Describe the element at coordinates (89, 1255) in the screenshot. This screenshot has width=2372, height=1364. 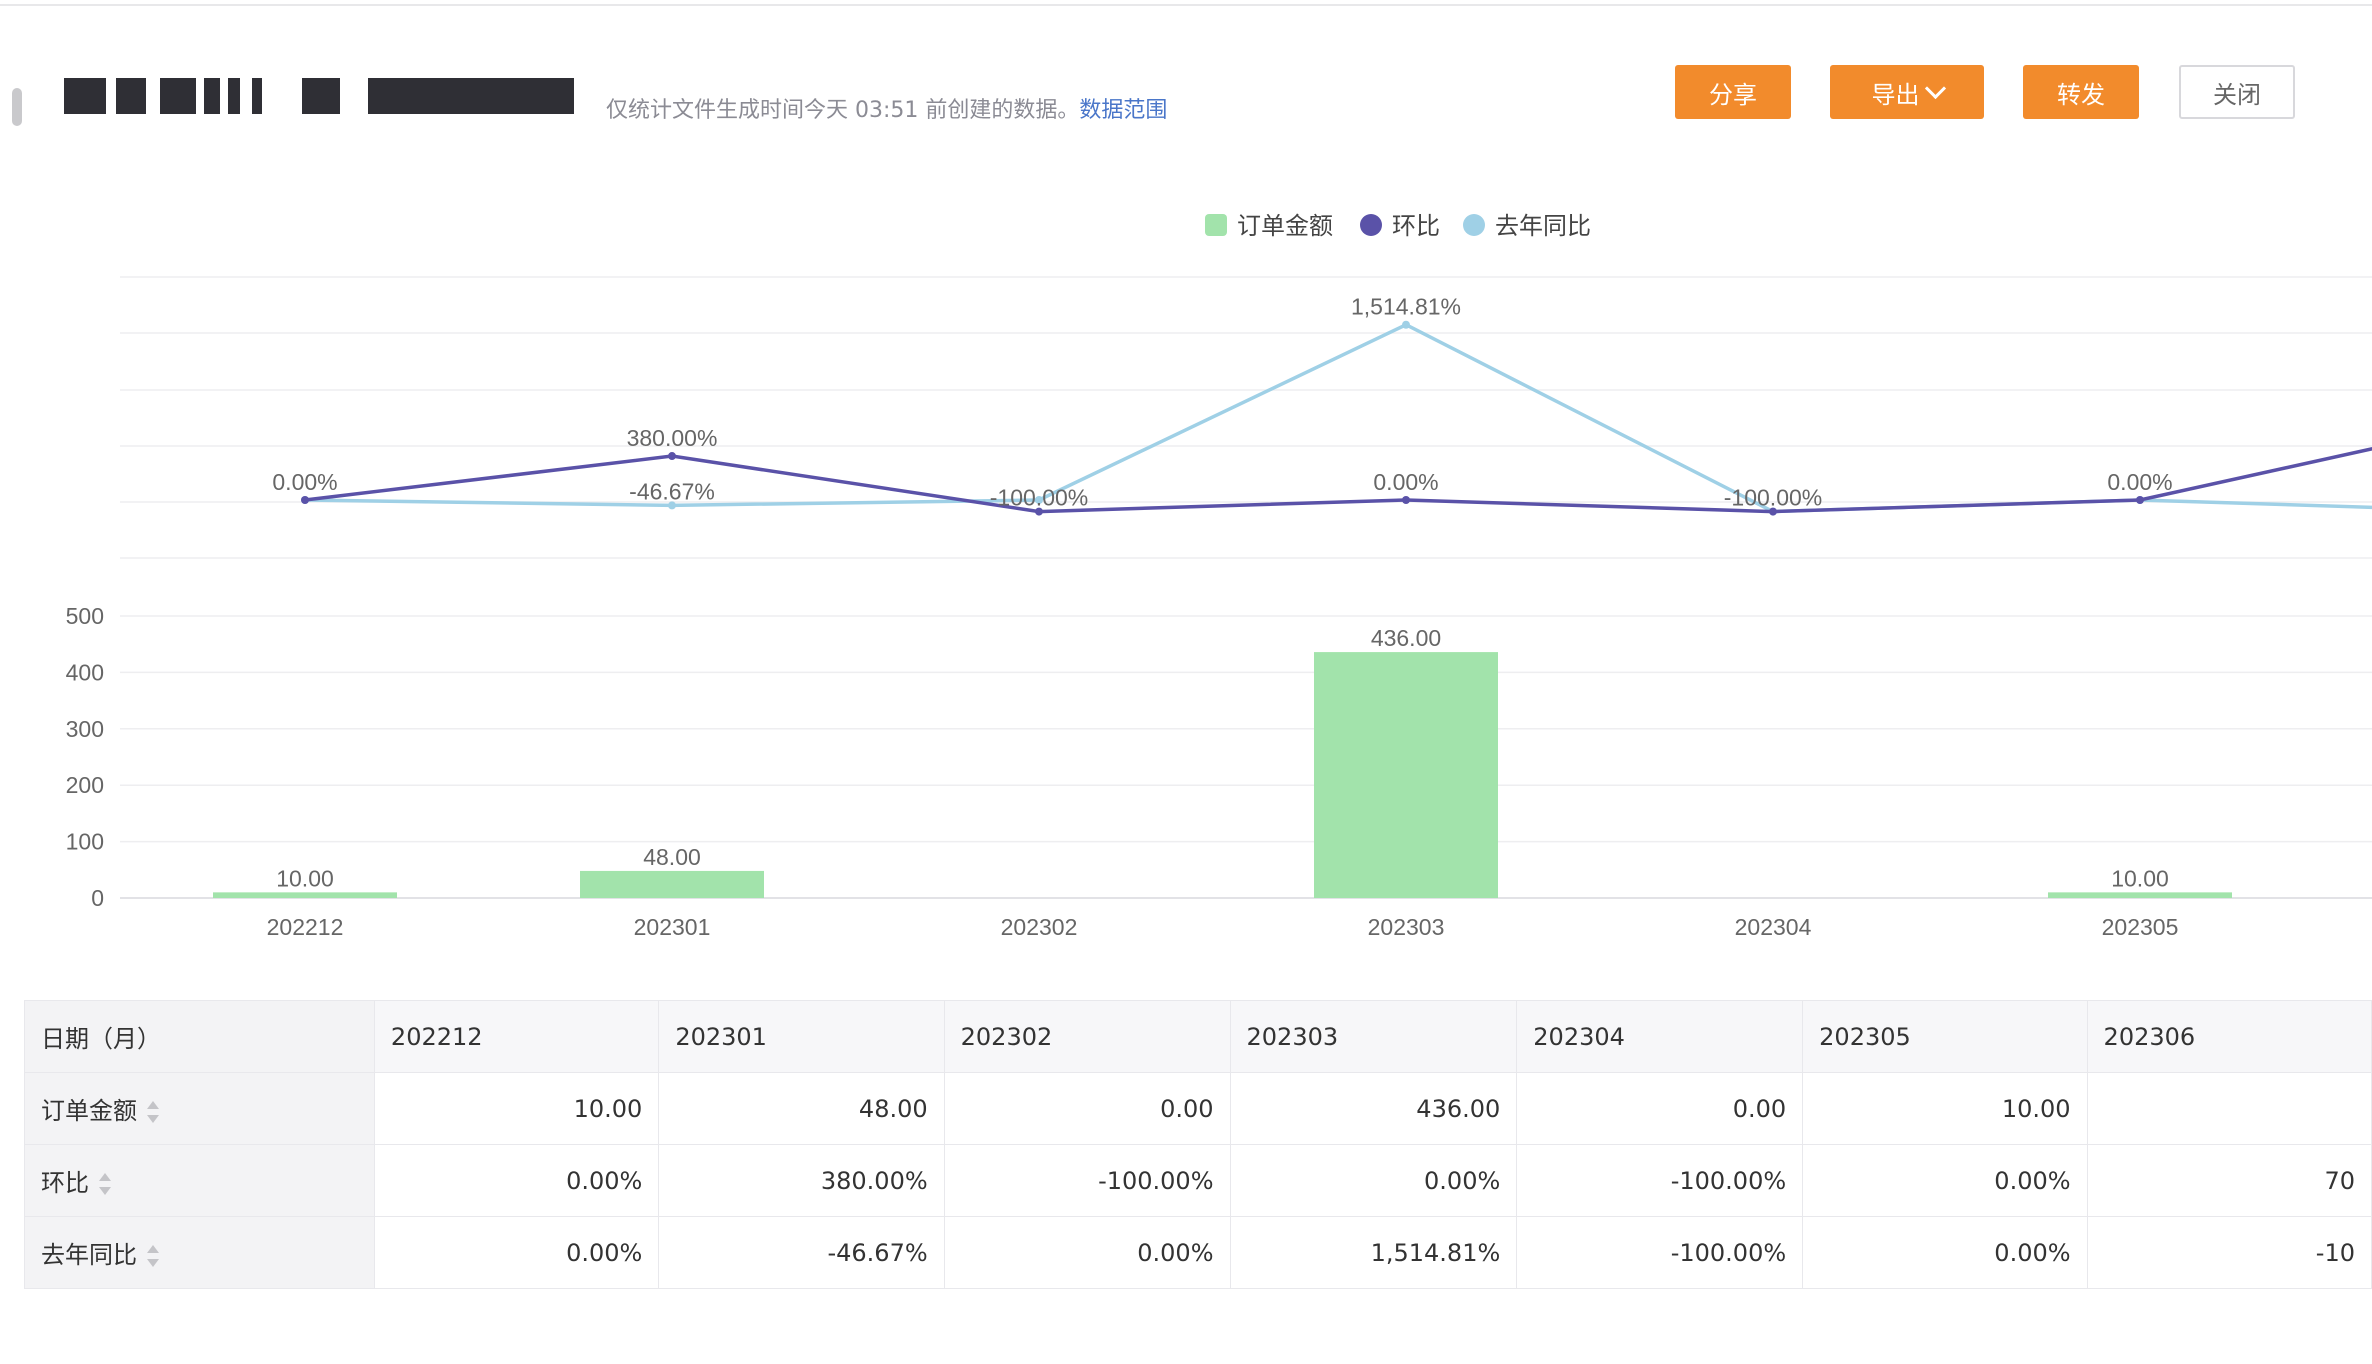
I see `row-header-label: 去年同比` at that location.